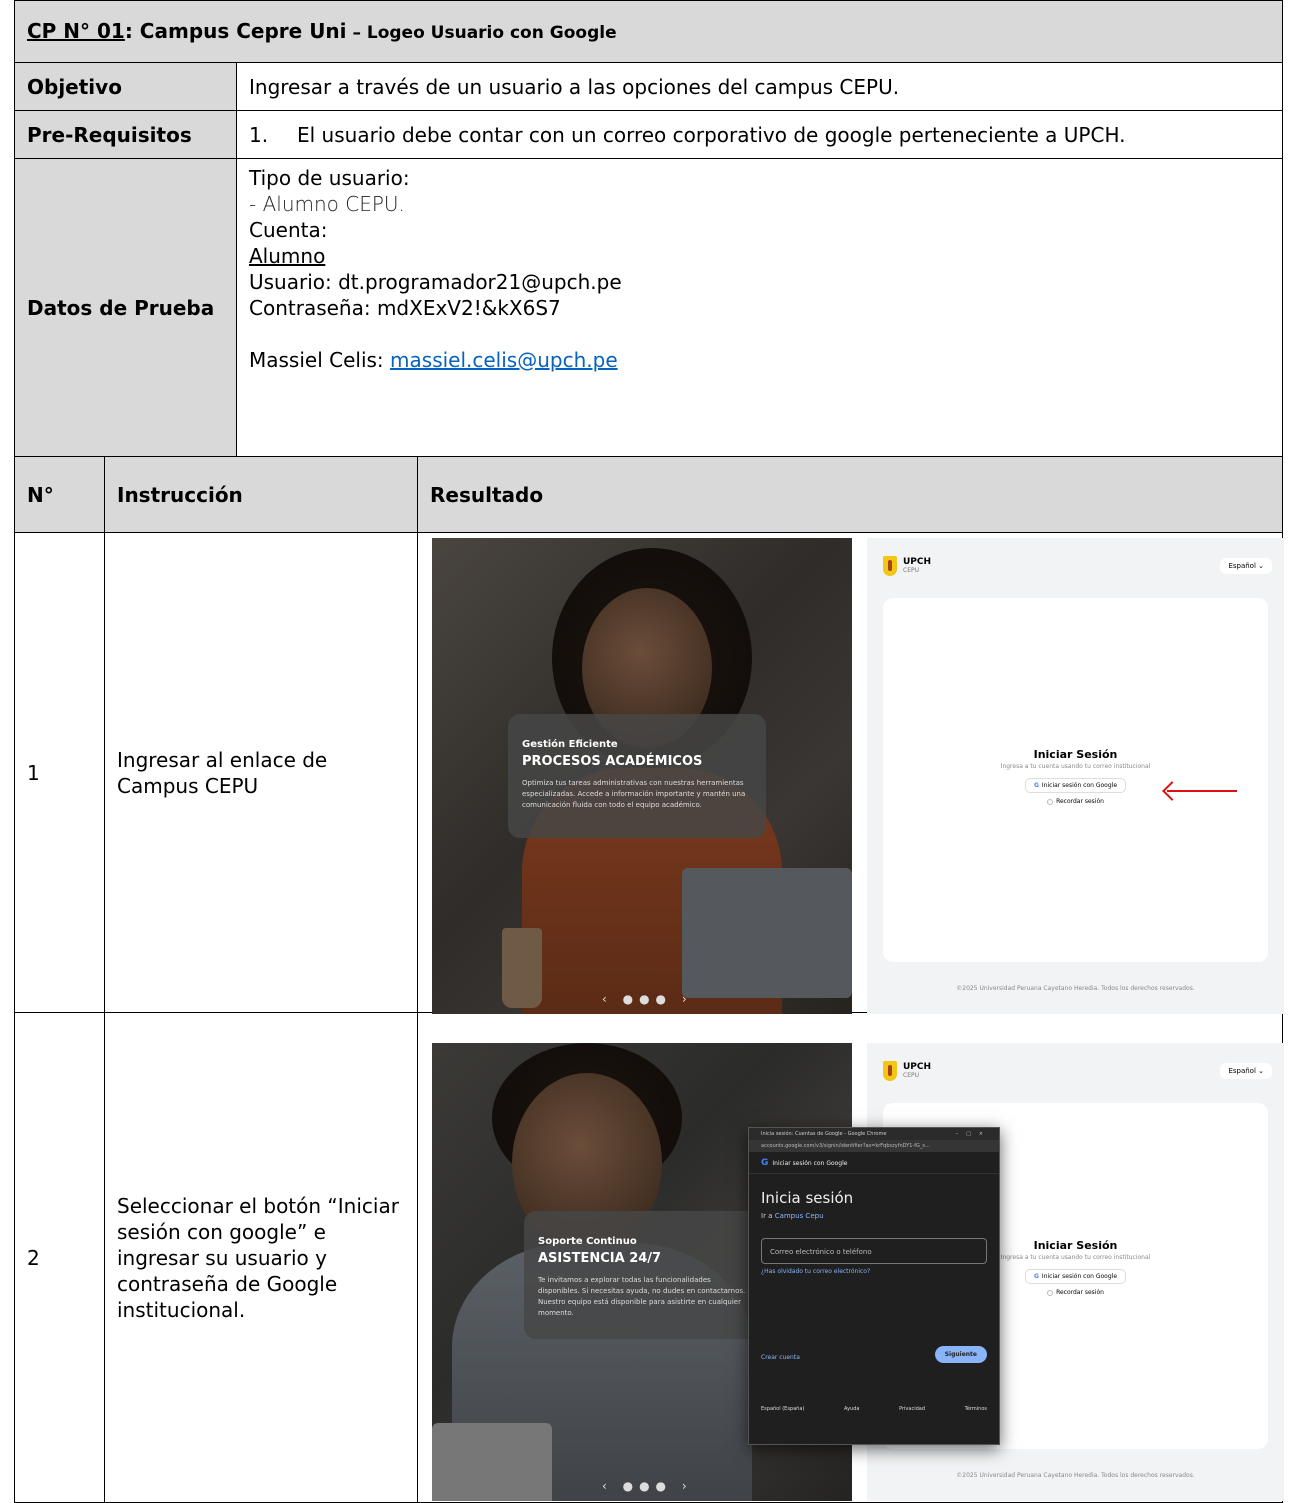 This screenshot has height=1503, width=1290. What do you see at coordinates (782, 1409) in the screenshot?
I see `popup-language: Español (España)` at bounding box center [782, 1409].